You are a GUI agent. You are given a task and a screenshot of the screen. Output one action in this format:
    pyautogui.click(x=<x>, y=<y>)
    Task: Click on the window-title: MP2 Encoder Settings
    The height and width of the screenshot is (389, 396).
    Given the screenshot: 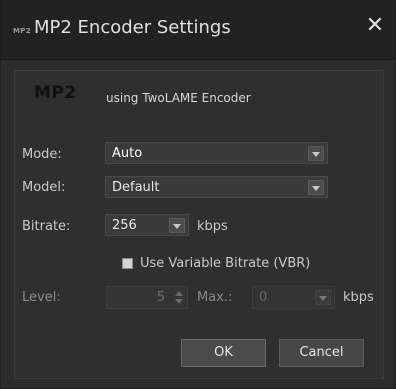 What is the action you would take?
    pyautogui.click(x=132, y=27)
    